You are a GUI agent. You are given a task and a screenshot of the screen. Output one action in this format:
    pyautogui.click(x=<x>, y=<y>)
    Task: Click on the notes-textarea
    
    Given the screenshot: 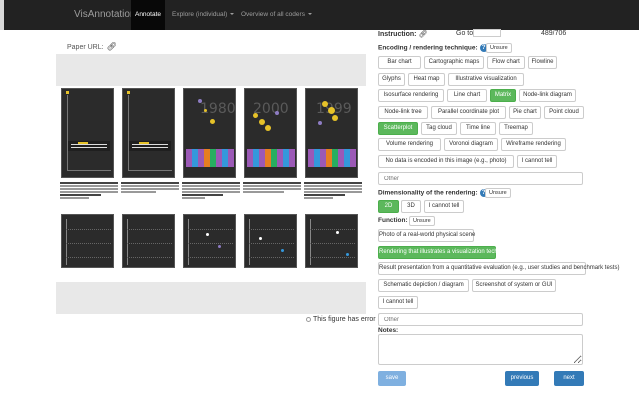 What is the action you would take?
    pyautogui.click(x=480, y=349)
    